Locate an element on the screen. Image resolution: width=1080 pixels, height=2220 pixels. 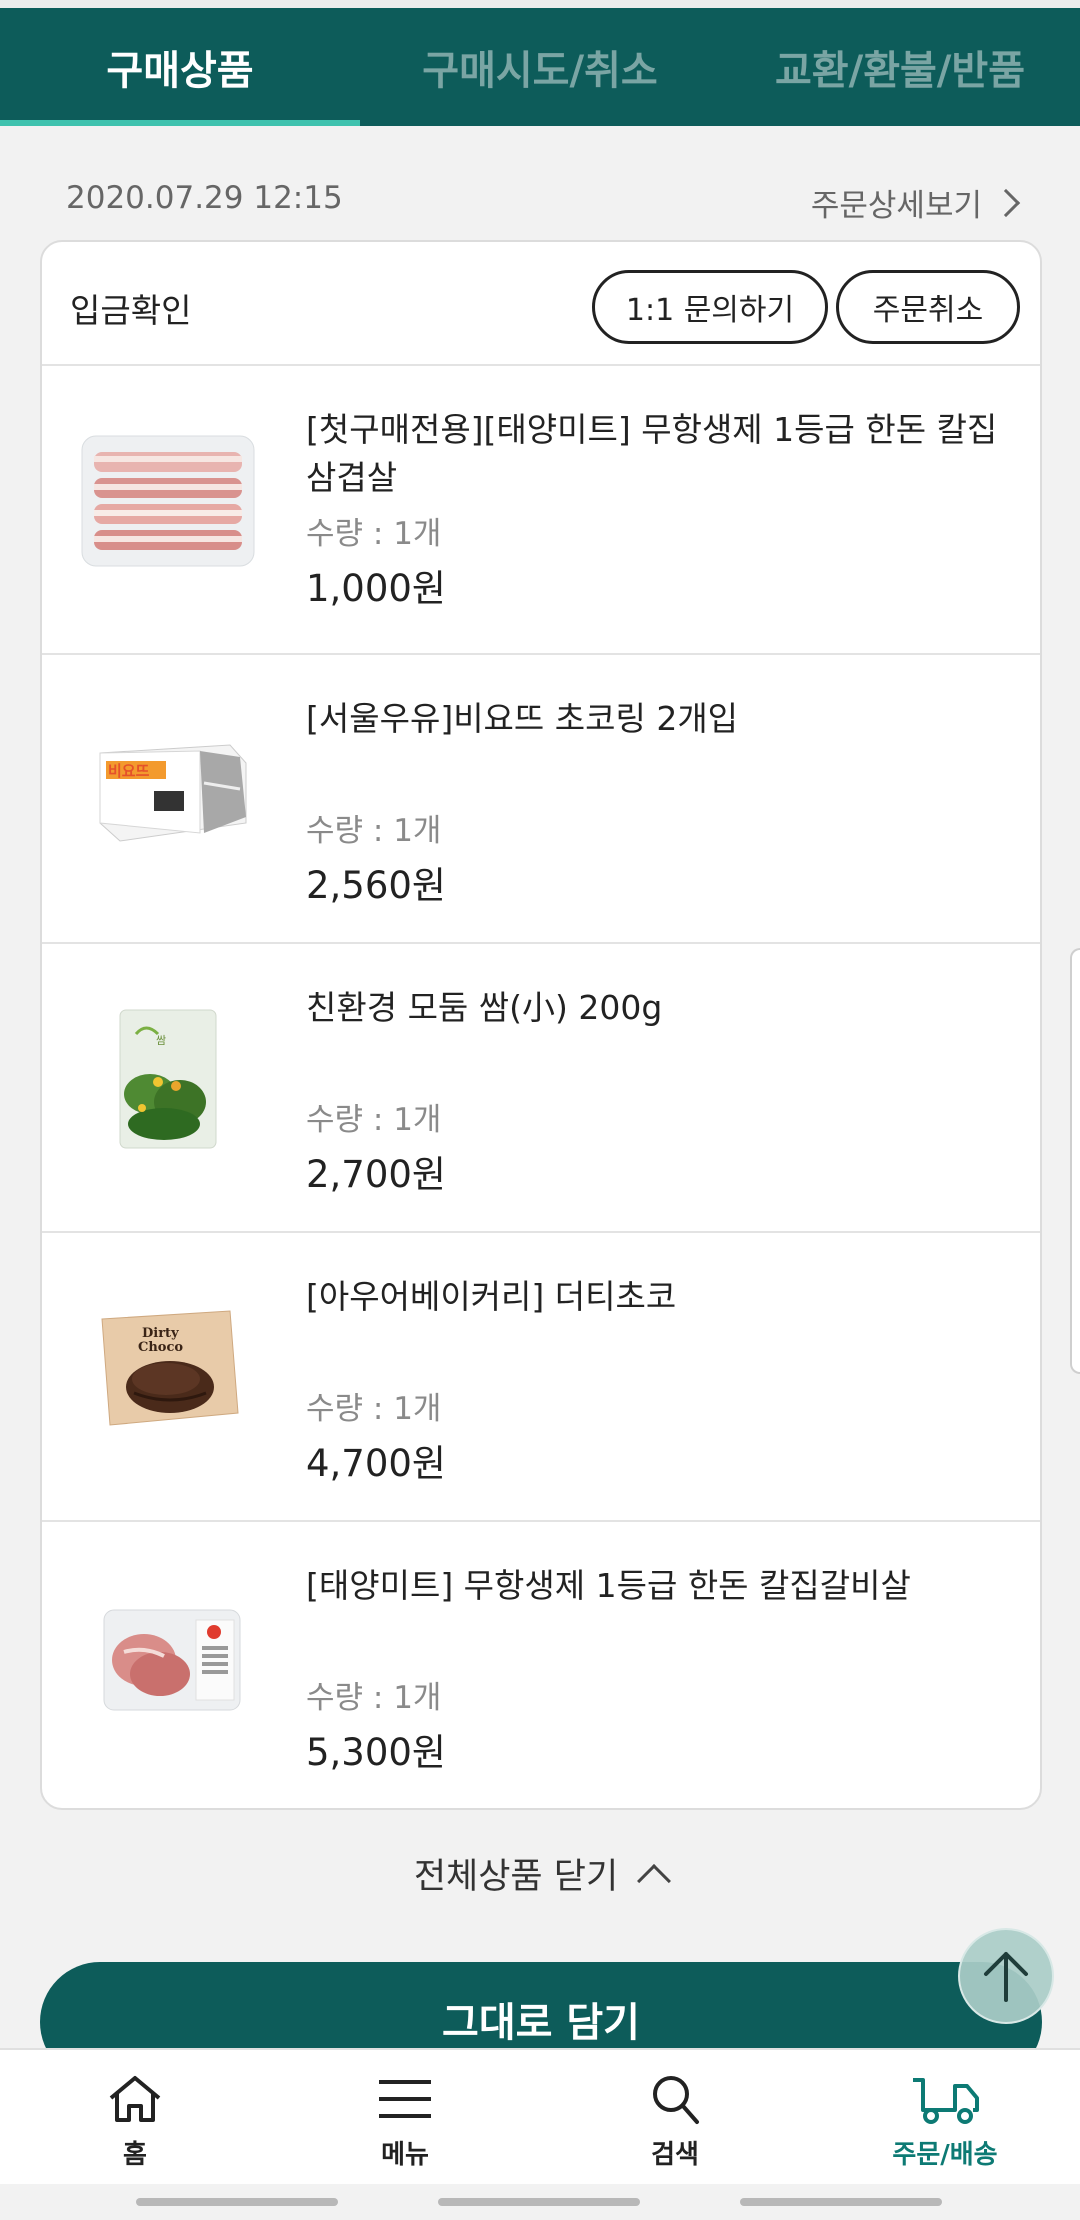
arrow-up-icon is located at coordinates (1006, 1977).